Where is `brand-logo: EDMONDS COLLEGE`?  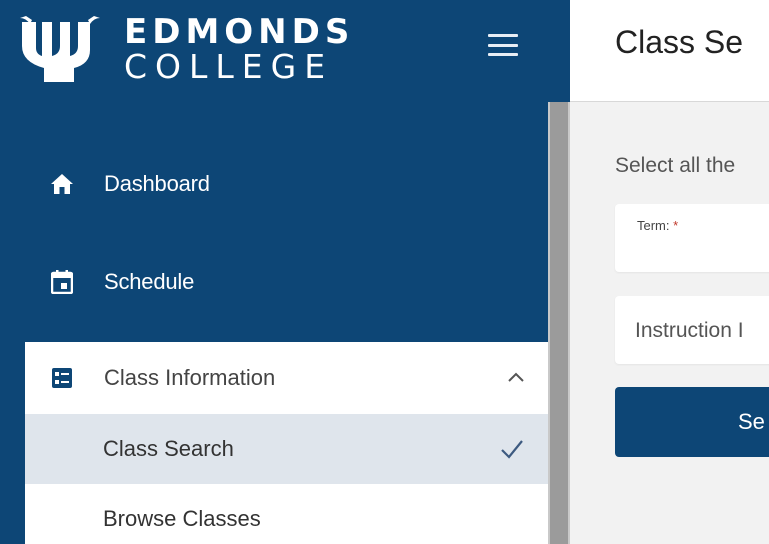
brand-logo: EDMONDS COLLEGE is located at coordinates (186, 50).